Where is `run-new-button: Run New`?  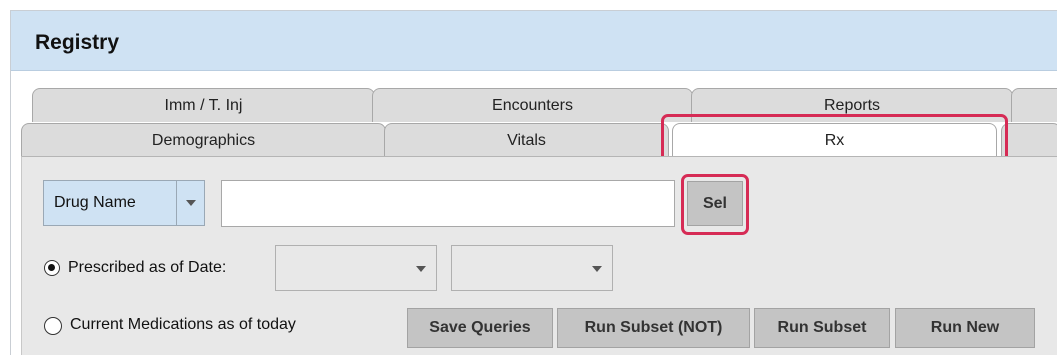
run-new-button: Run New is located at coordinates (965, 328).